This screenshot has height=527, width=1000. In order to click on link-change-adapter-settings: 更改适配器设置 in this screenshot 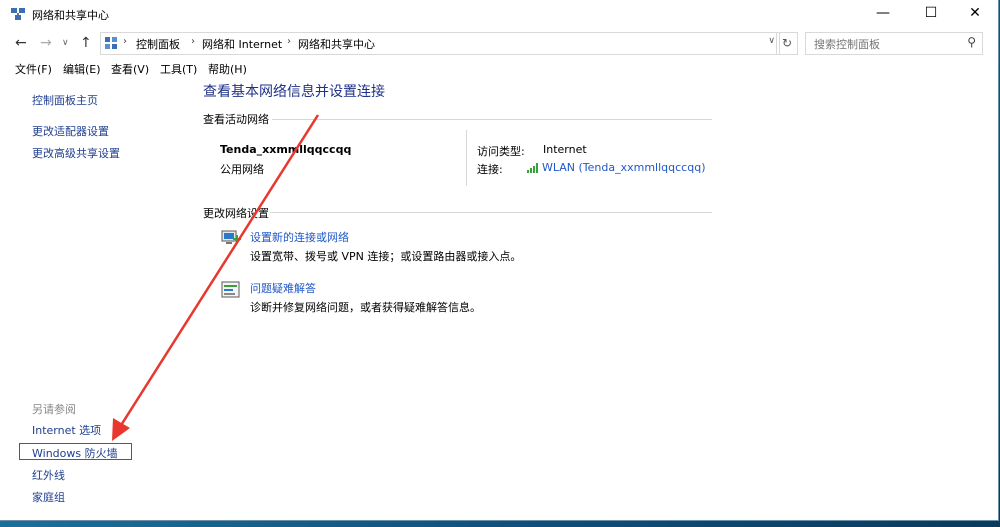, I will do `click(70, 131)`.